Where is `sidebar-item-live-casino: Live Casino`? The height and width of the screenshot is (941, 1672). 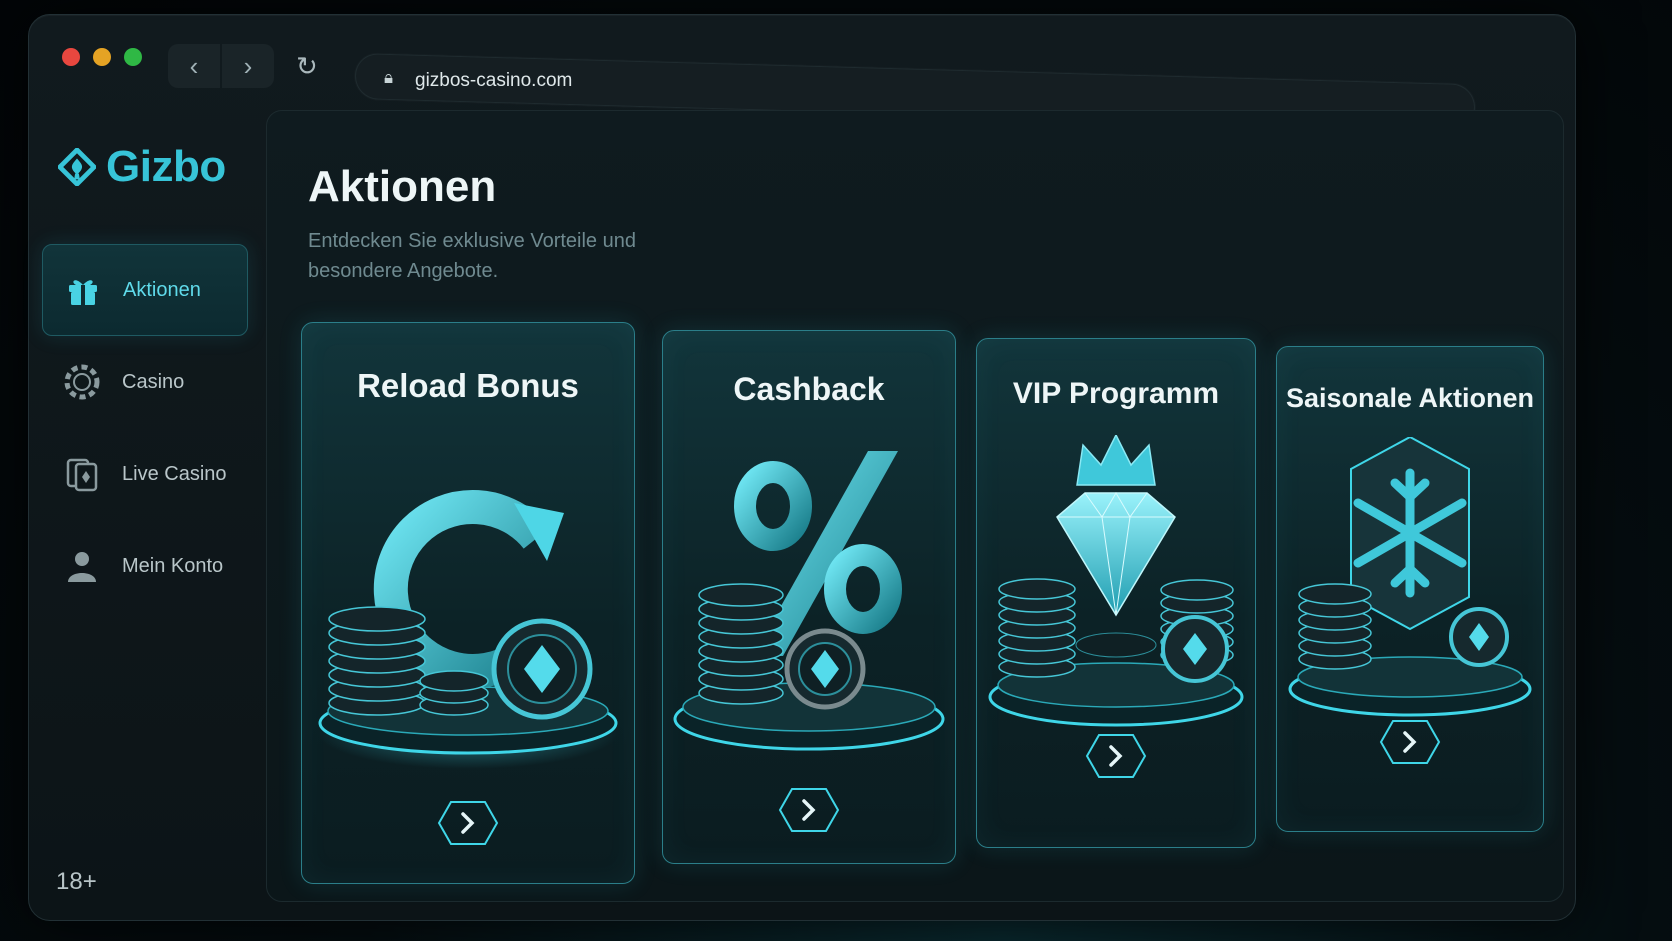 sidebar-item-live-casino: Live Casino is located at coordinates (145, 474).